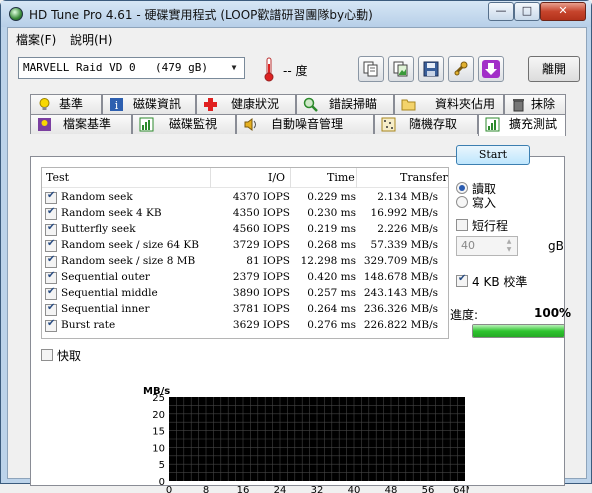 The width and height of the screenshot is (592, 493). Describe the element at coordinates (461, 69) in the screenshot. I see `options-button` at that location.